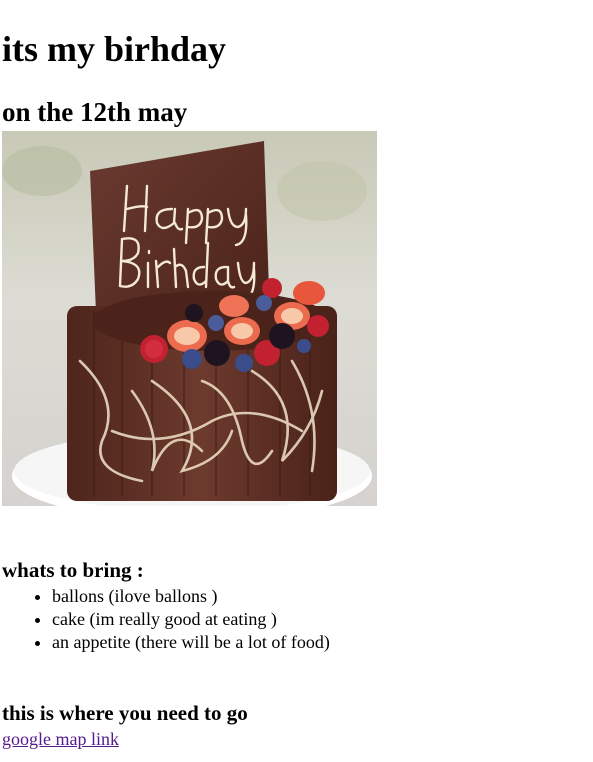  Describe the element at coordinates (191, 619) in the screenshot. I see `list-item: cake (im really good at eating )` at that location.